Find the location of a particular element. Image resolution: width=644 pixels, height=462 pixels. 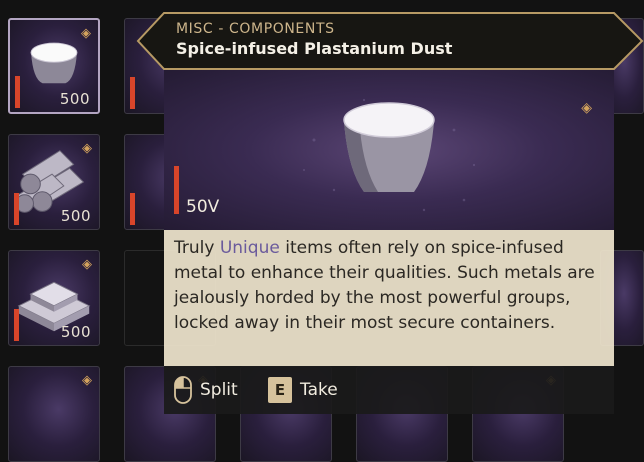

split-label: Split is located at coordinates (219, 390).